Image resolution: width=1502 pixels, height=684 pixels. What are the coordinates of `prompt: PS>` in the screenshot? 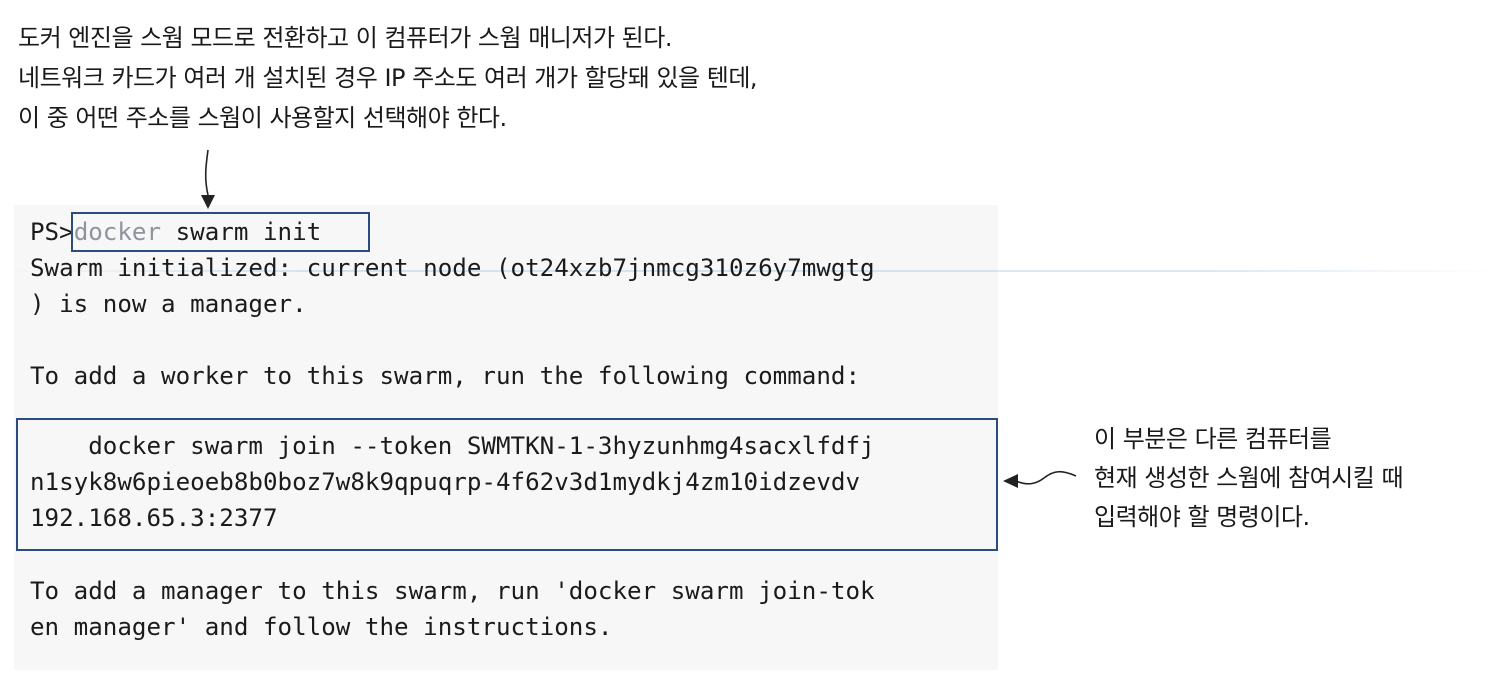 It's located at (52, 232).